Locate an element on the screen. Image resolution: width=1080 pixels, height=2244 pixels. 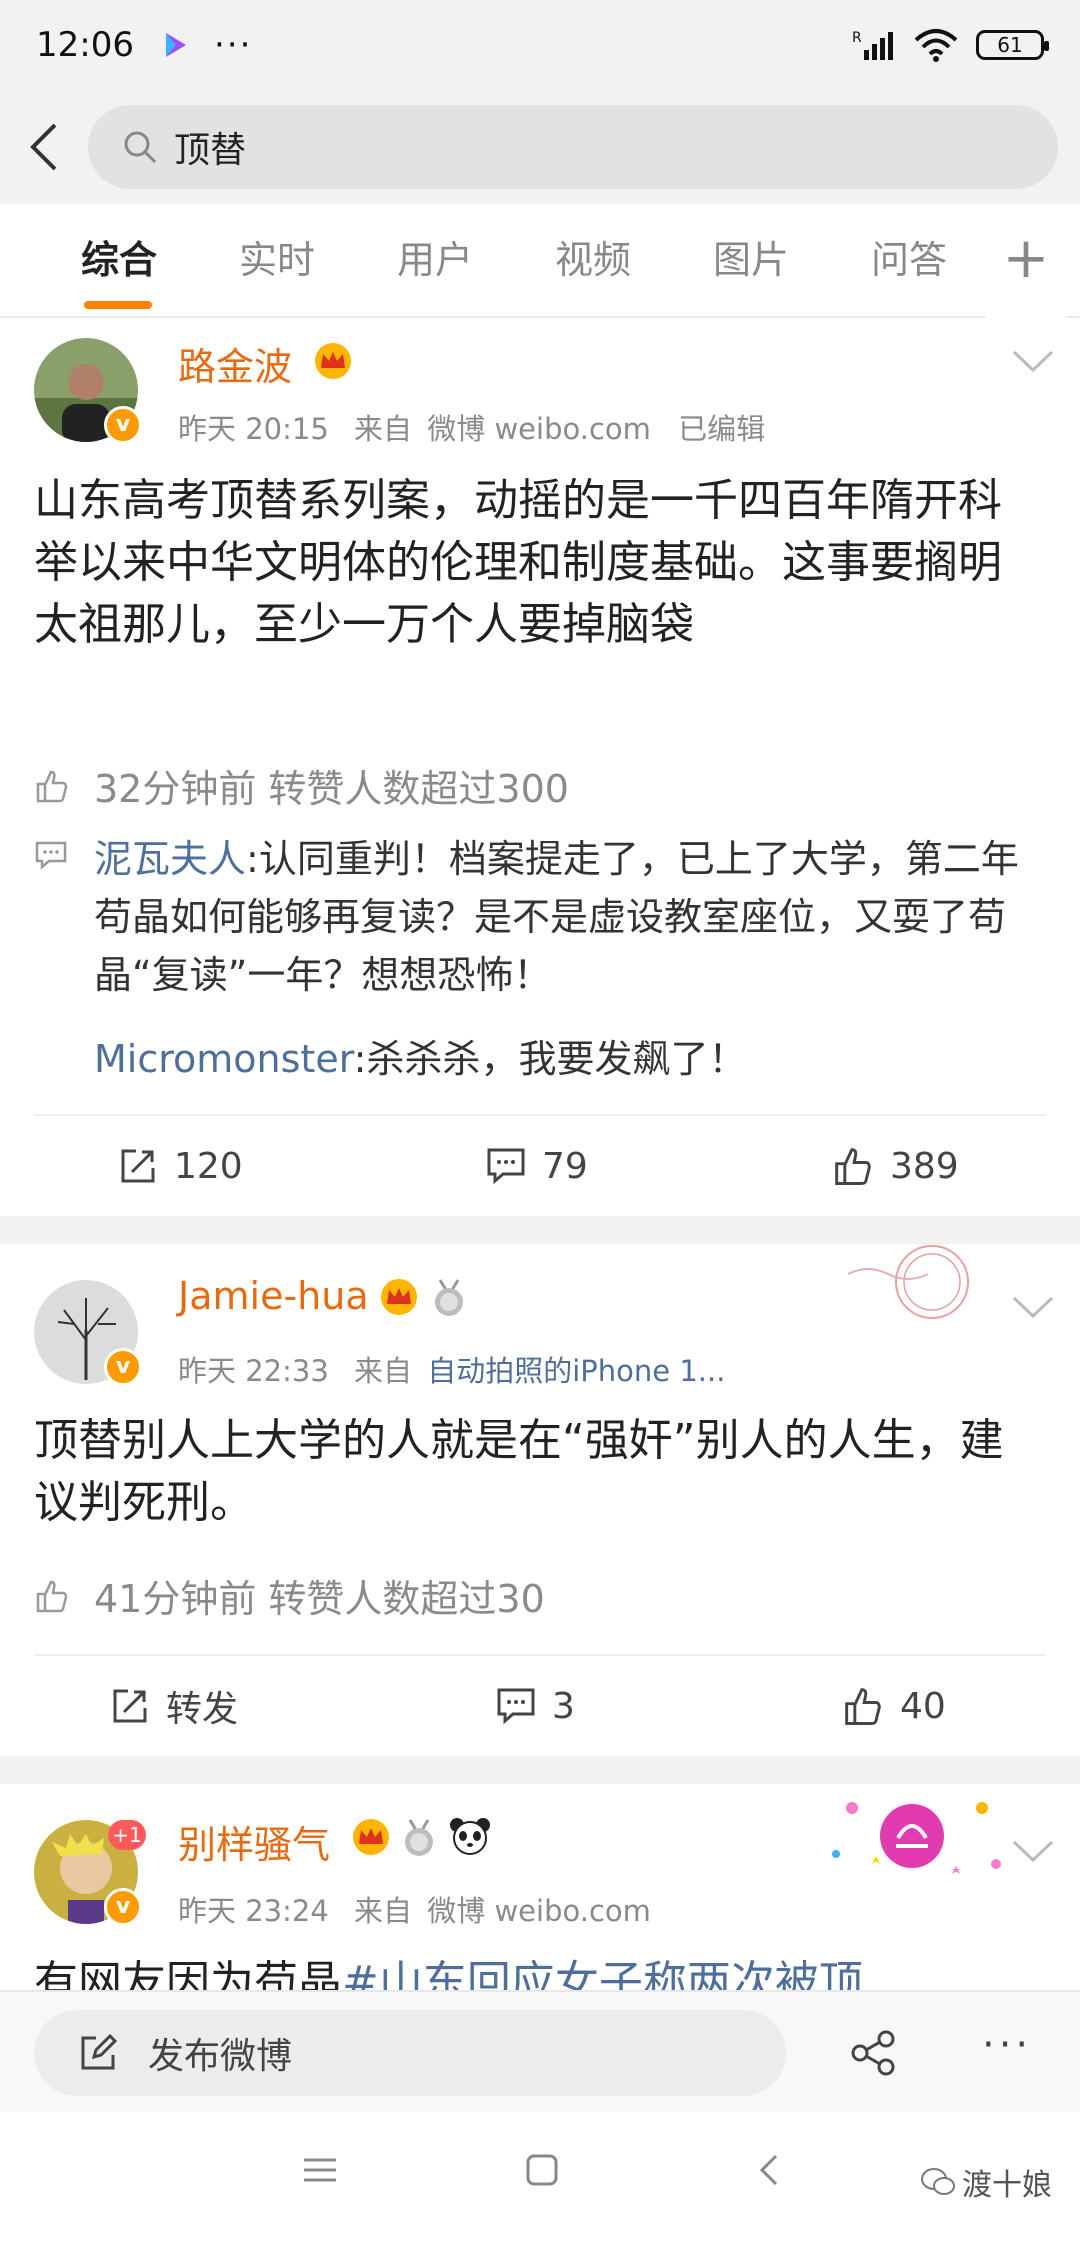
post-actions: 120 79 389 is located at coordinates (540, 1166).